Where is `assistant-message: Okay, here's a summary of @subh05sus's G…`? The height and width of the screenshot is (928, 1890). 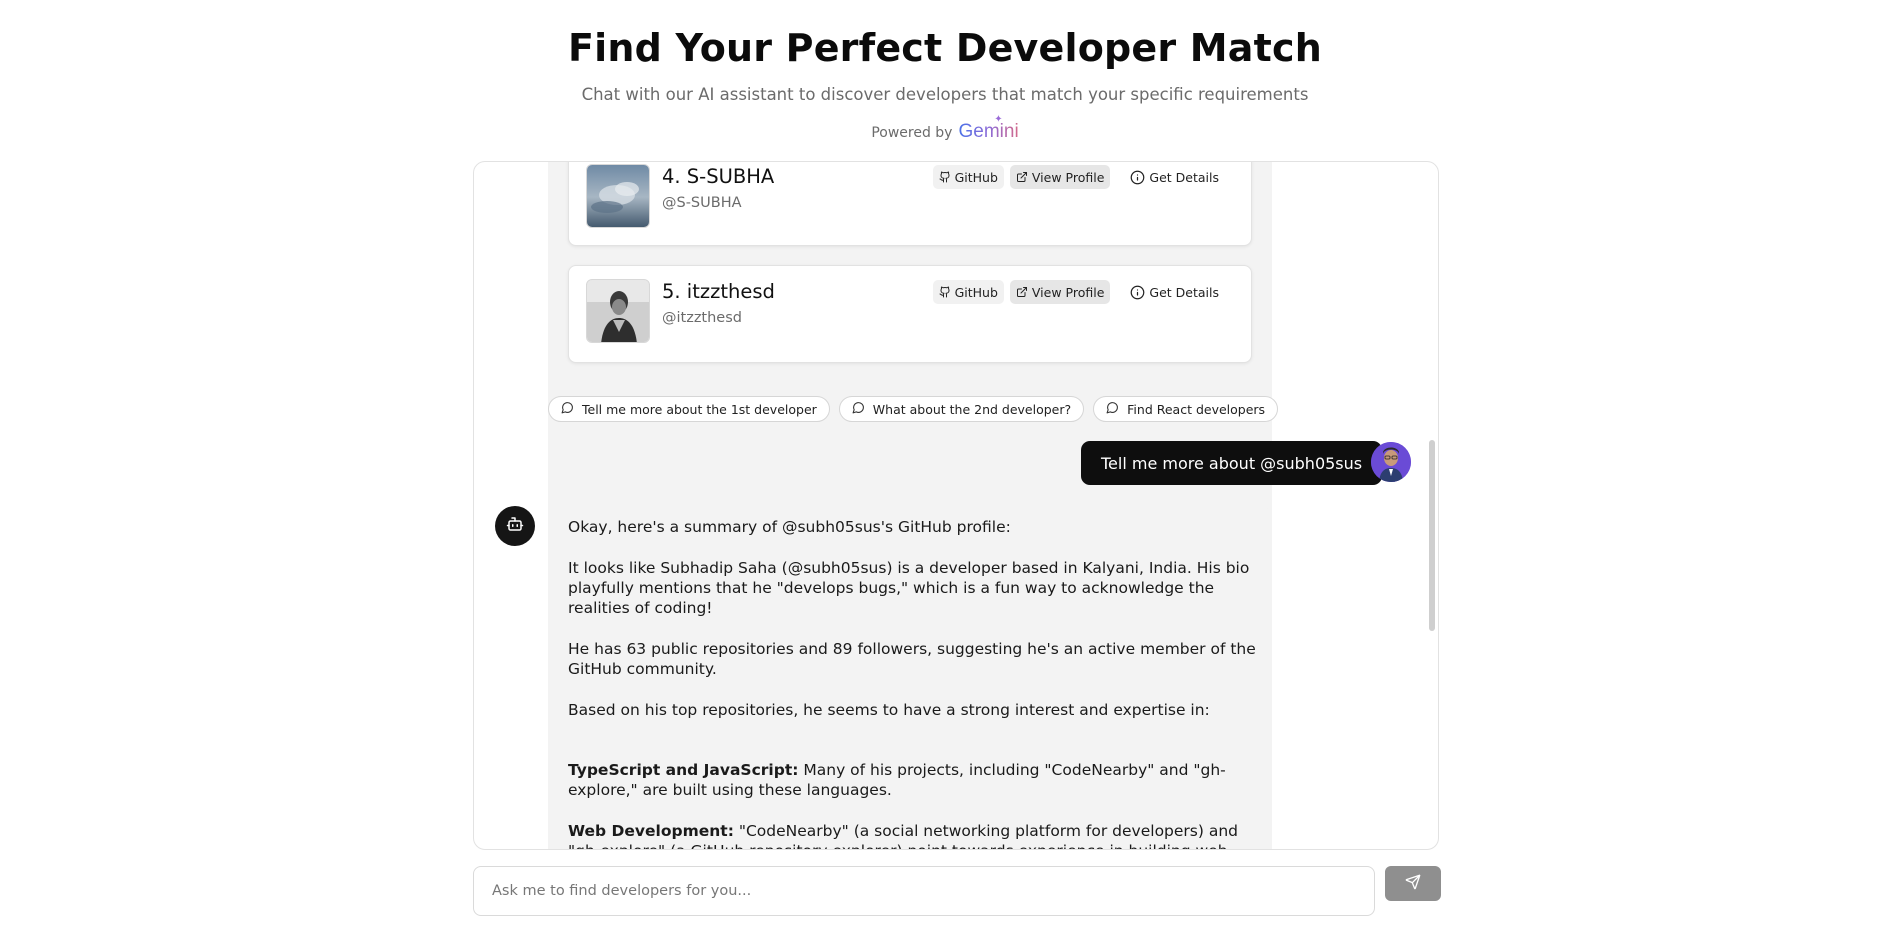 assistant-message: Okay, here's a summary of @subh05sus's G… is located at coordinates (910, 677).